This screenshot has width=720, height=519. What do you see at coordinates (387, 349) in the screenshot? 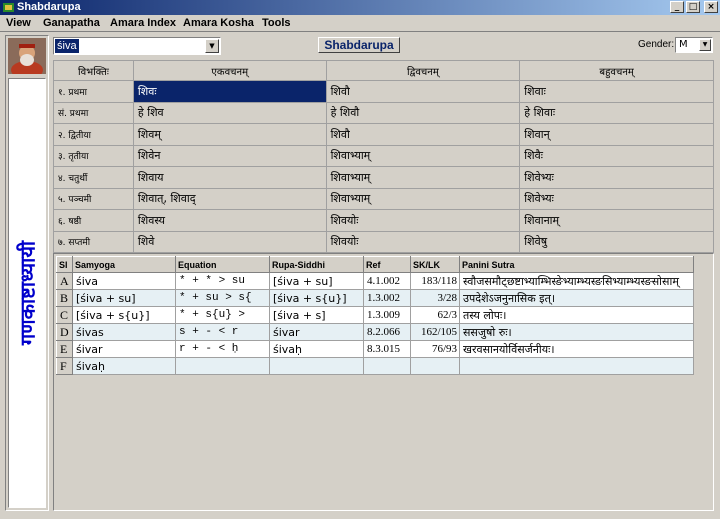
I see `ref-cell: 8.3.015` at bounding box center [387, 349].